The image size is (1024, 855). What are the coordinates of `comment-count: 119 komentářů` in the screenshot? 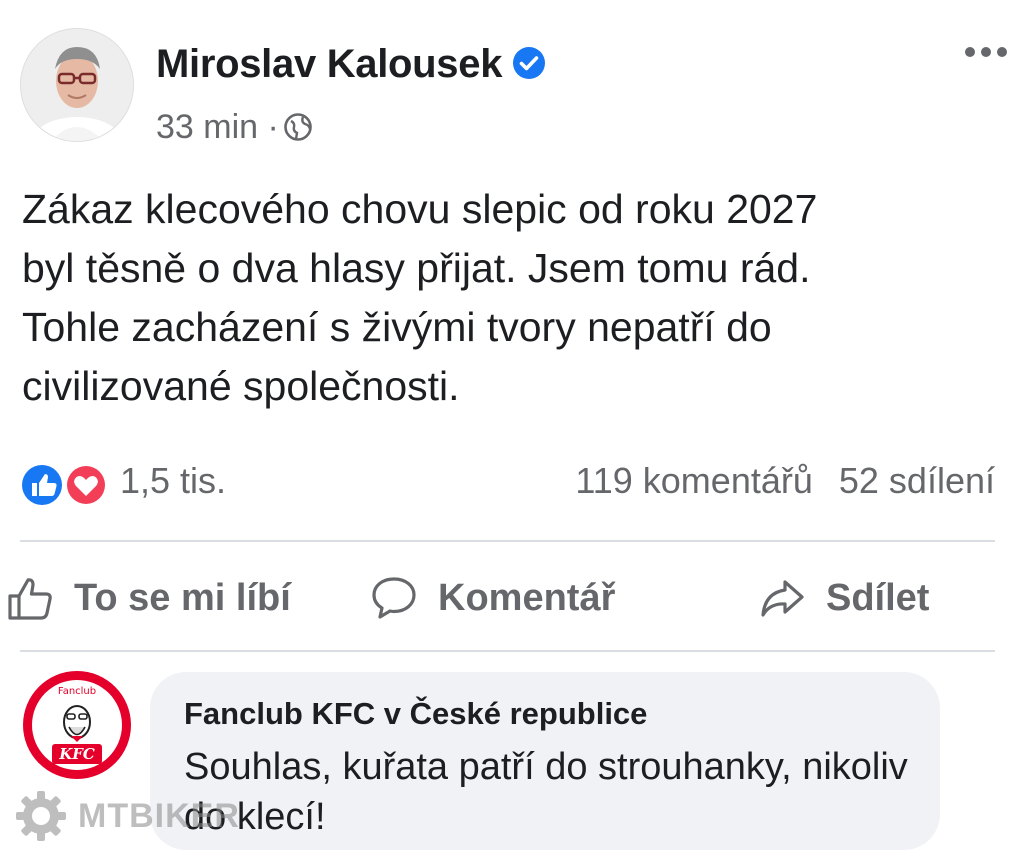 It's located at (693, 480).